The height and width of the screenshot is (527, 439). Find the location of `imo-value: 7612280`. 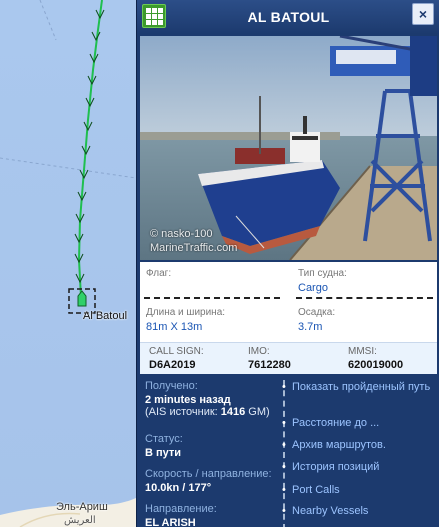

imo-value: 7612280 is located at coordinates (269, 365).